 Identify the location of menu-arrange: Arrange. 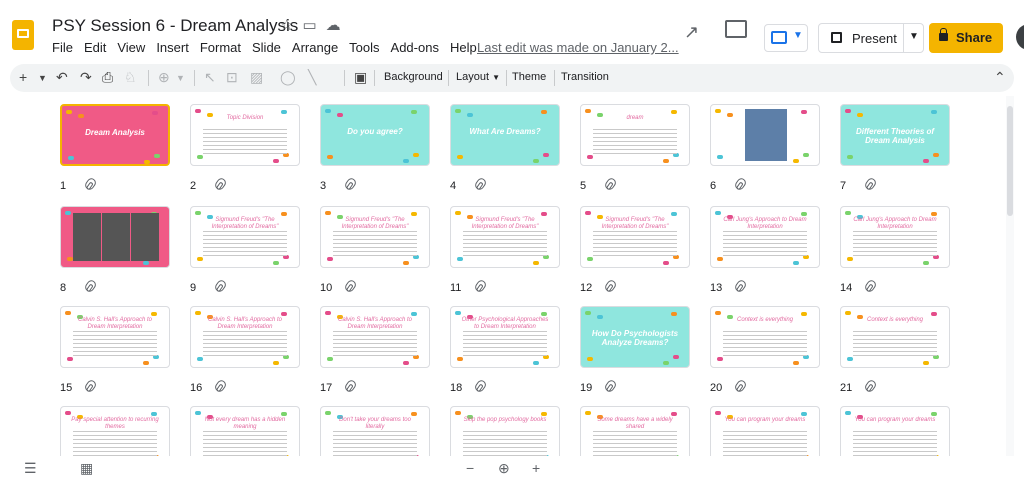
(315, 47).